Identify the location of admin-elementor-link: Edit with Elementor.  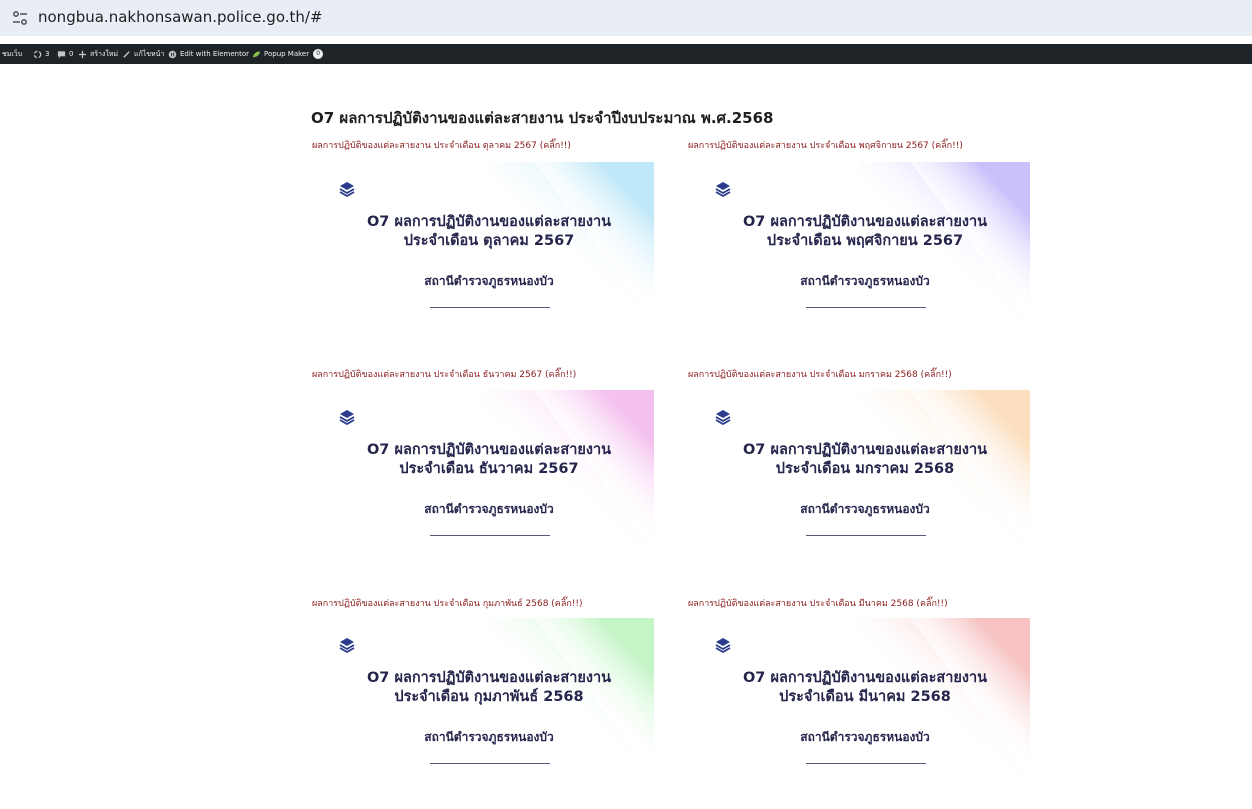
(208, 54).